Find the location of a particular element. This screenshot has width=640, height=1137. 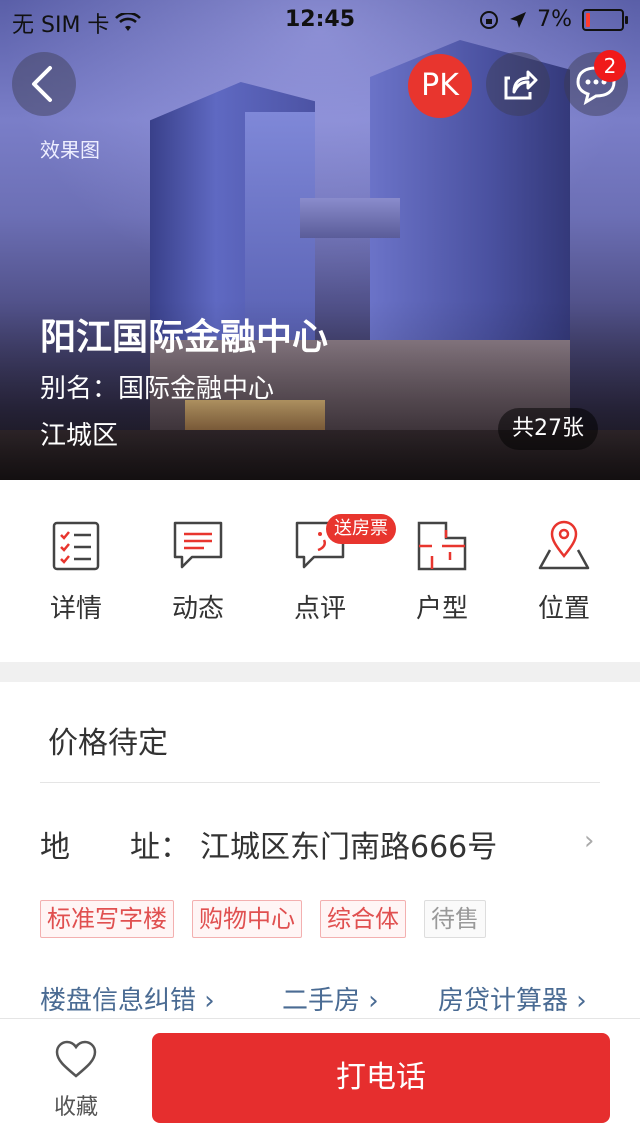

tag-sale-status: 待售 is located at coordinates (455, 919).